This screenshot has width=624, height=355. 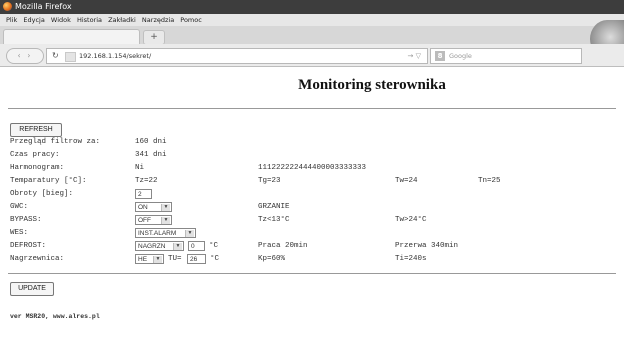 I want to click on menu-widok: Widok, so click(x=61, y=20).